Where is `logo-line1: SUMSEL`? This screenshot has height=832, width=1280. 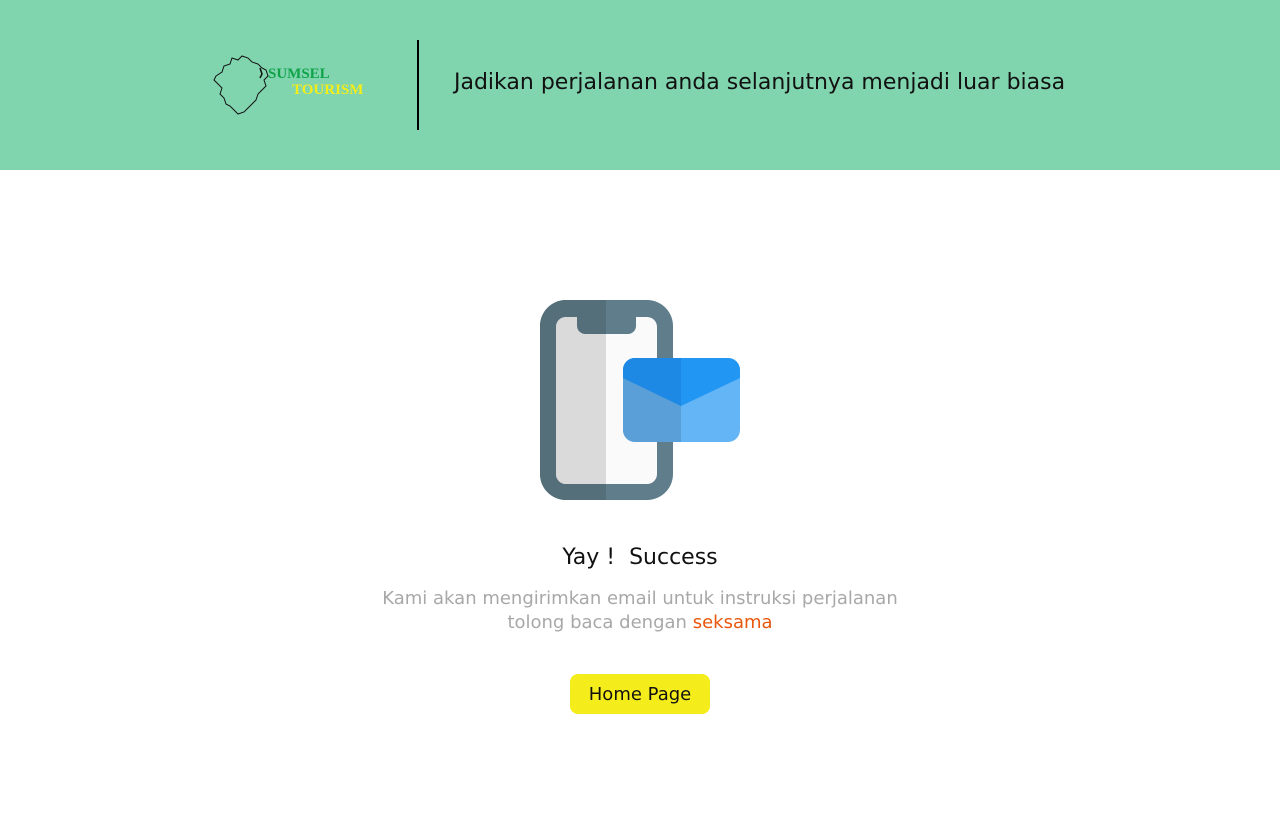 logo-line1: SUMSEL is located at coordinates (299, 74).